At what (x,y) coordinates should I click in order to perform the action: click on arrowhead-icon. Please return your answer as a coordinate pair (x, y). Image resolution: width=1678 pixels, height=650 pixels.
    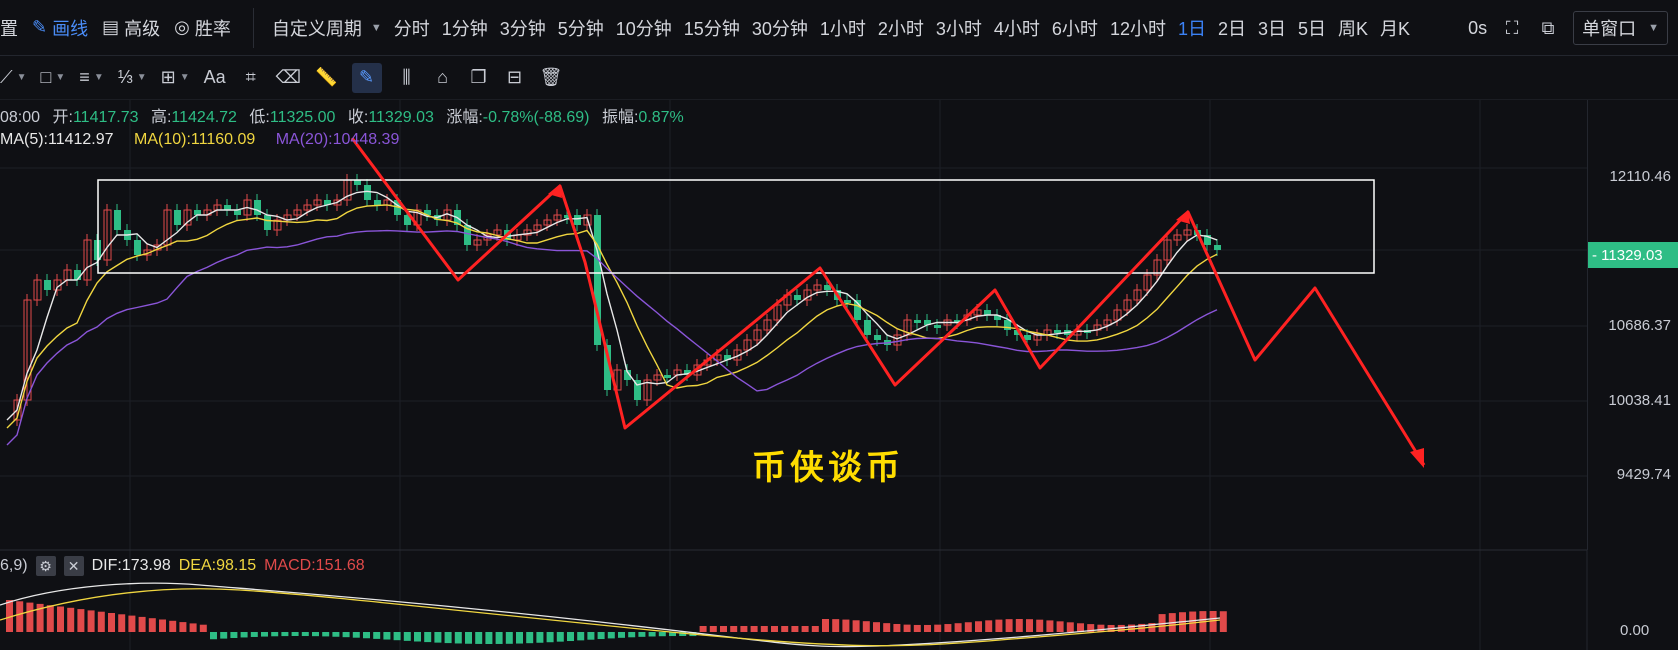
    Looking at the image, I should click on (1417, 458).